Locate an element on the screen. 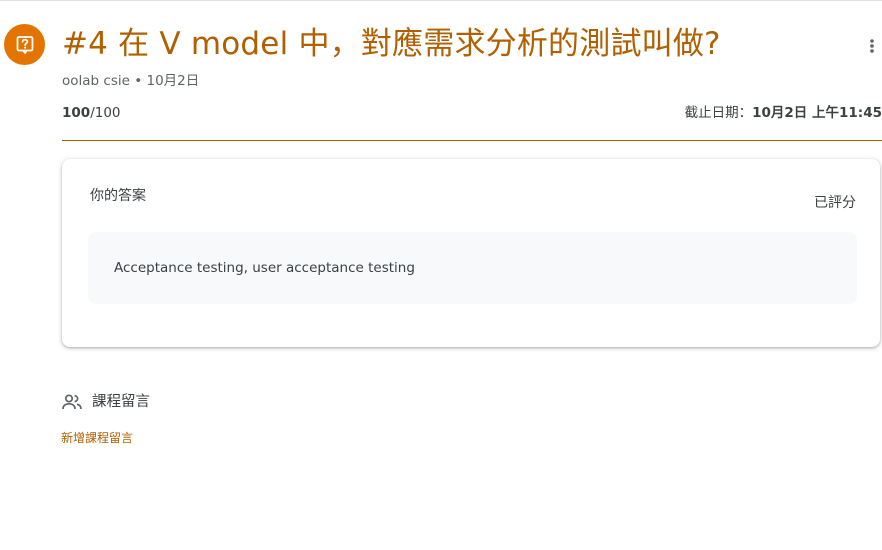  top-divider is located at coordinates (441, 0).